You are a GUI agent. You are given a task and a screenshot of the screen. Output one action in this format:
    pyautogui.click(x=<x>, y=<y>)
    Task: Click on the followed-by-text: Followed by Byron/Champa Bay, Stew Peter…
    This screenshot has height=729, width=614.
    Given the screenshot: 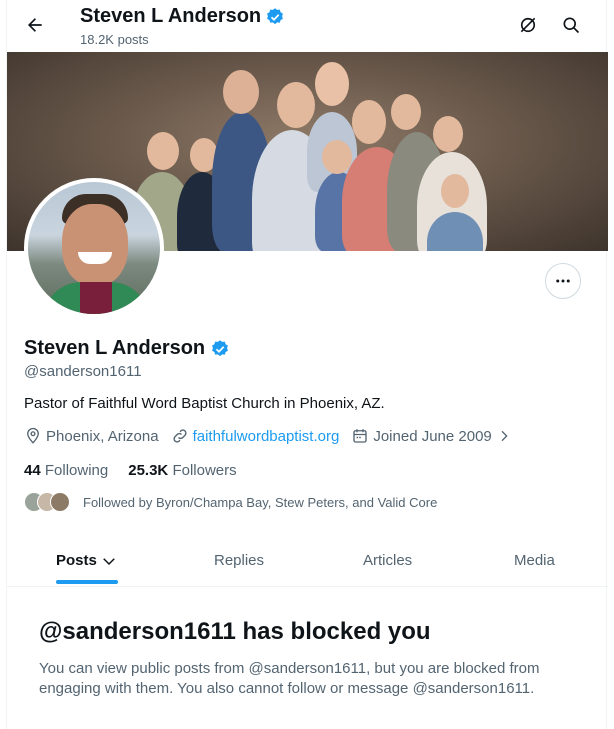 What is the action you would take?
    pyautogui.click(x=260, y=502)
    